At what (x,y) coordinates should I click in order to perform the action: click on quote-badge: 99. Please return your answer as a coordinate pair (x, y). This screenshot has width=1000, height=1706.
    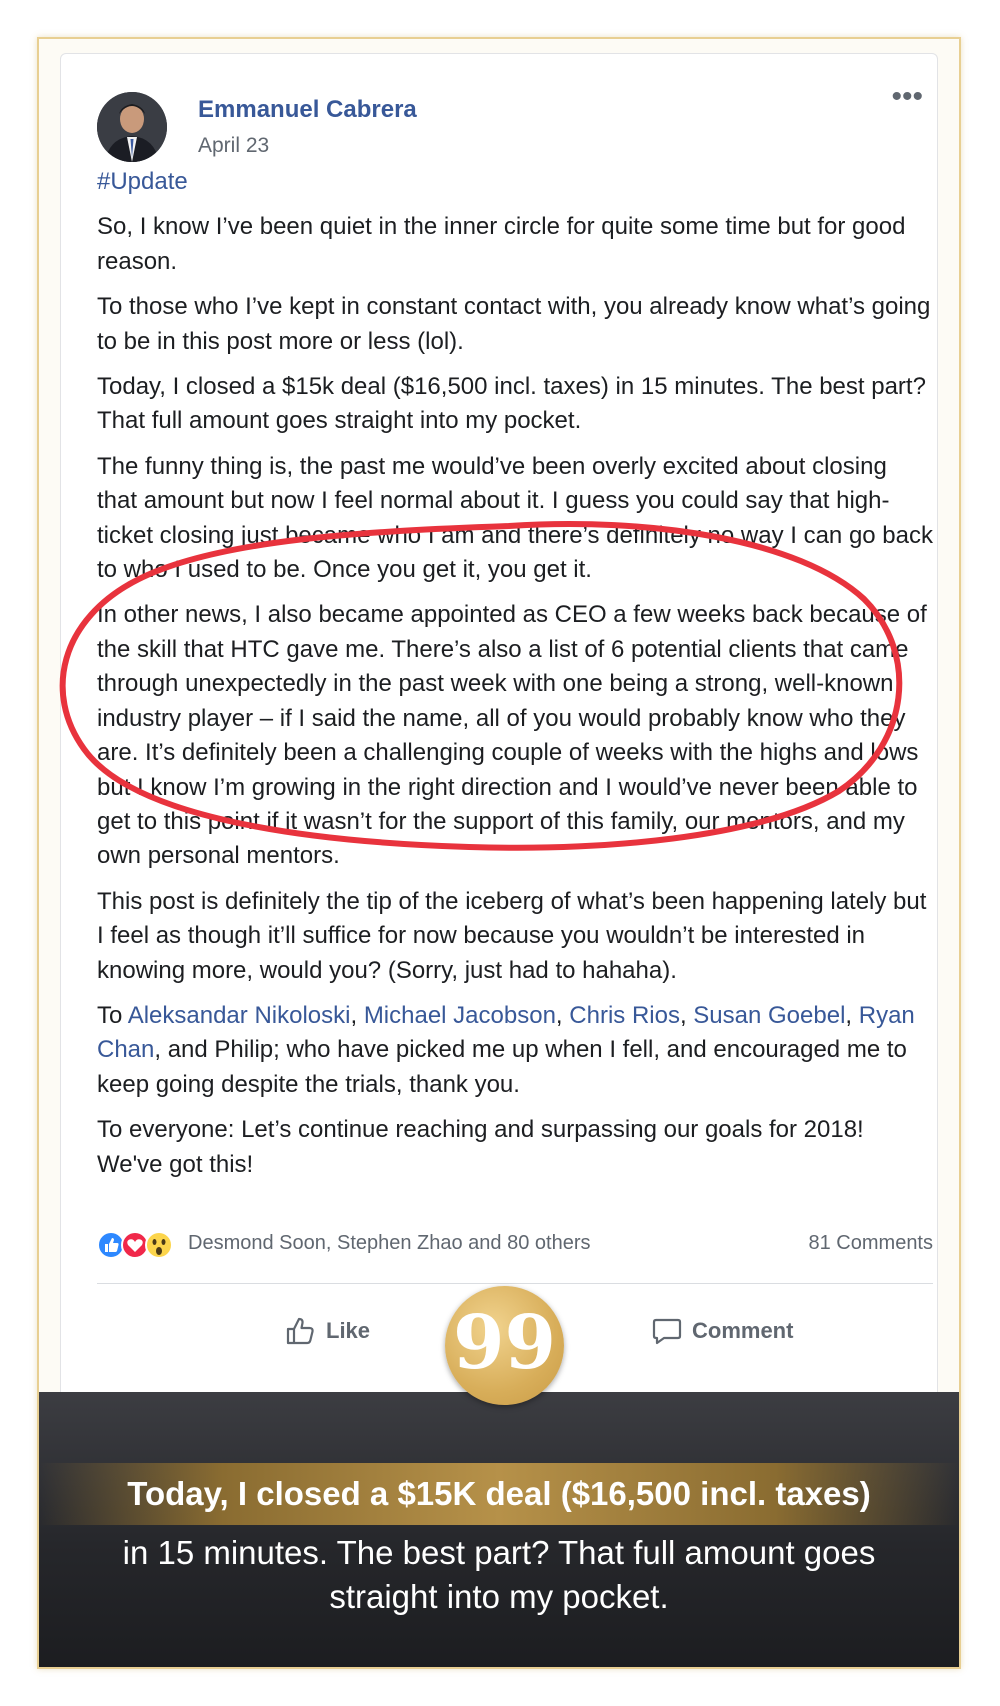
    Looking at the image, I should click on (504, 1345).